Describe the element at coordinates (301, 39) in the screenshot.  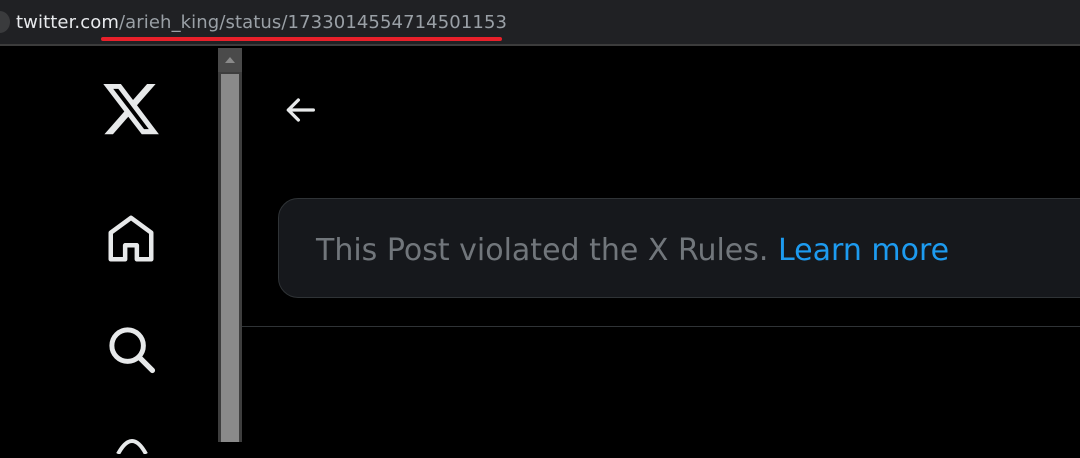
I see `red-underline-annotation` at that location.